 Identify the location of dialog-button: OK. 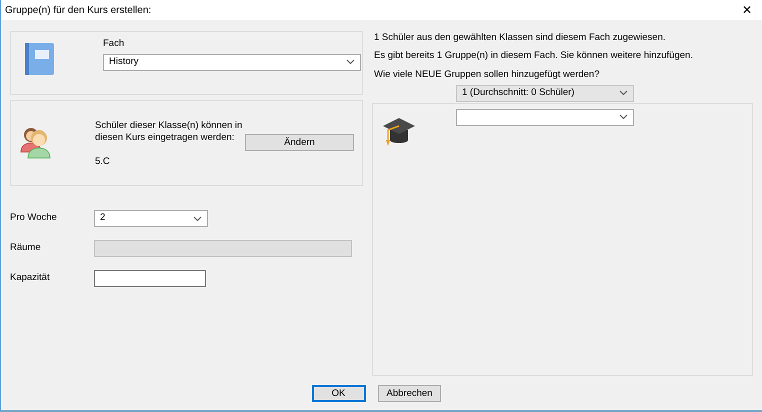
(339, 393).